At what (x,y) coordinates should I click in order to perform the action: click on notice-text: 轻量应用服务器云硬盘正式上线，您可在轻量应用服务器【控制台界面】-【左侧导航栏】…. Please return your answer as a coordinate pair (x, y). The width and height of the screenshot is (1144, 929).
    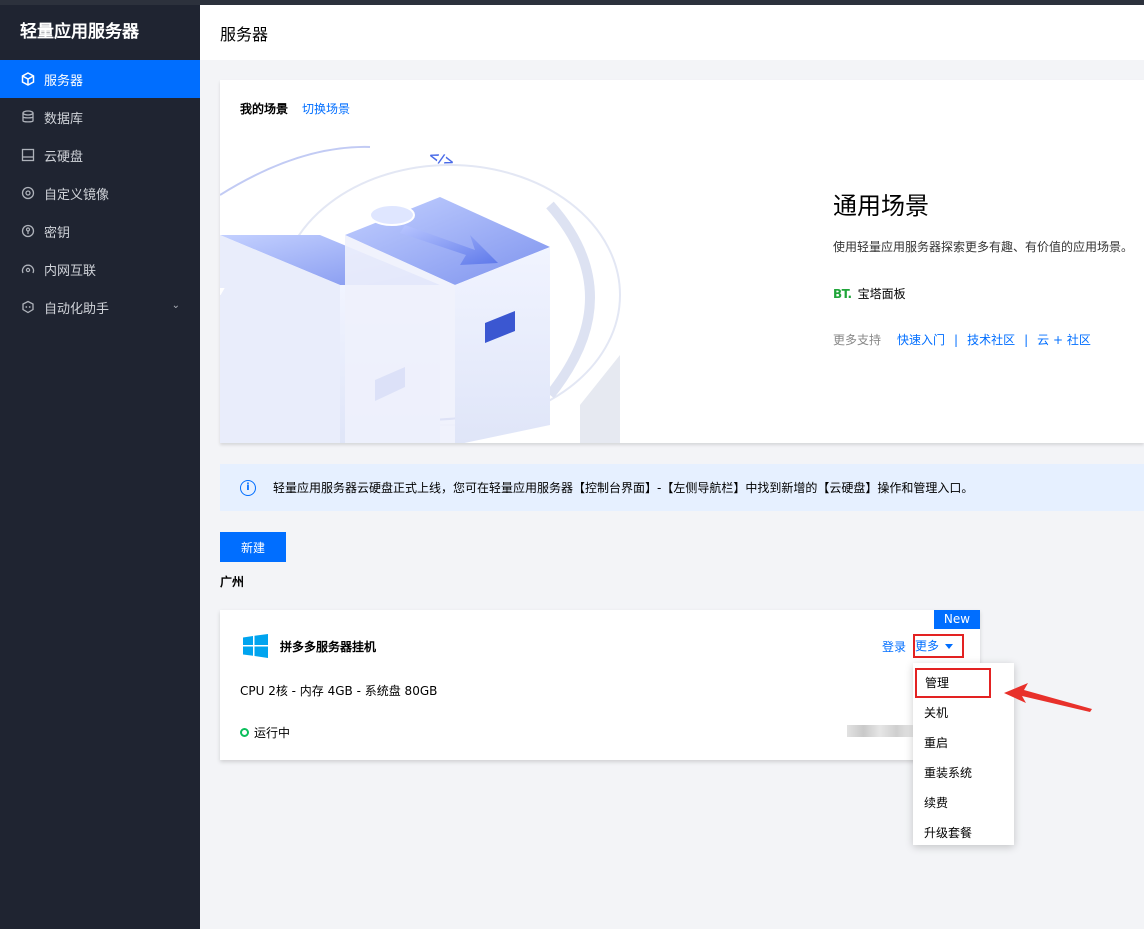
    Looking at the image, I should click on (623, 488).